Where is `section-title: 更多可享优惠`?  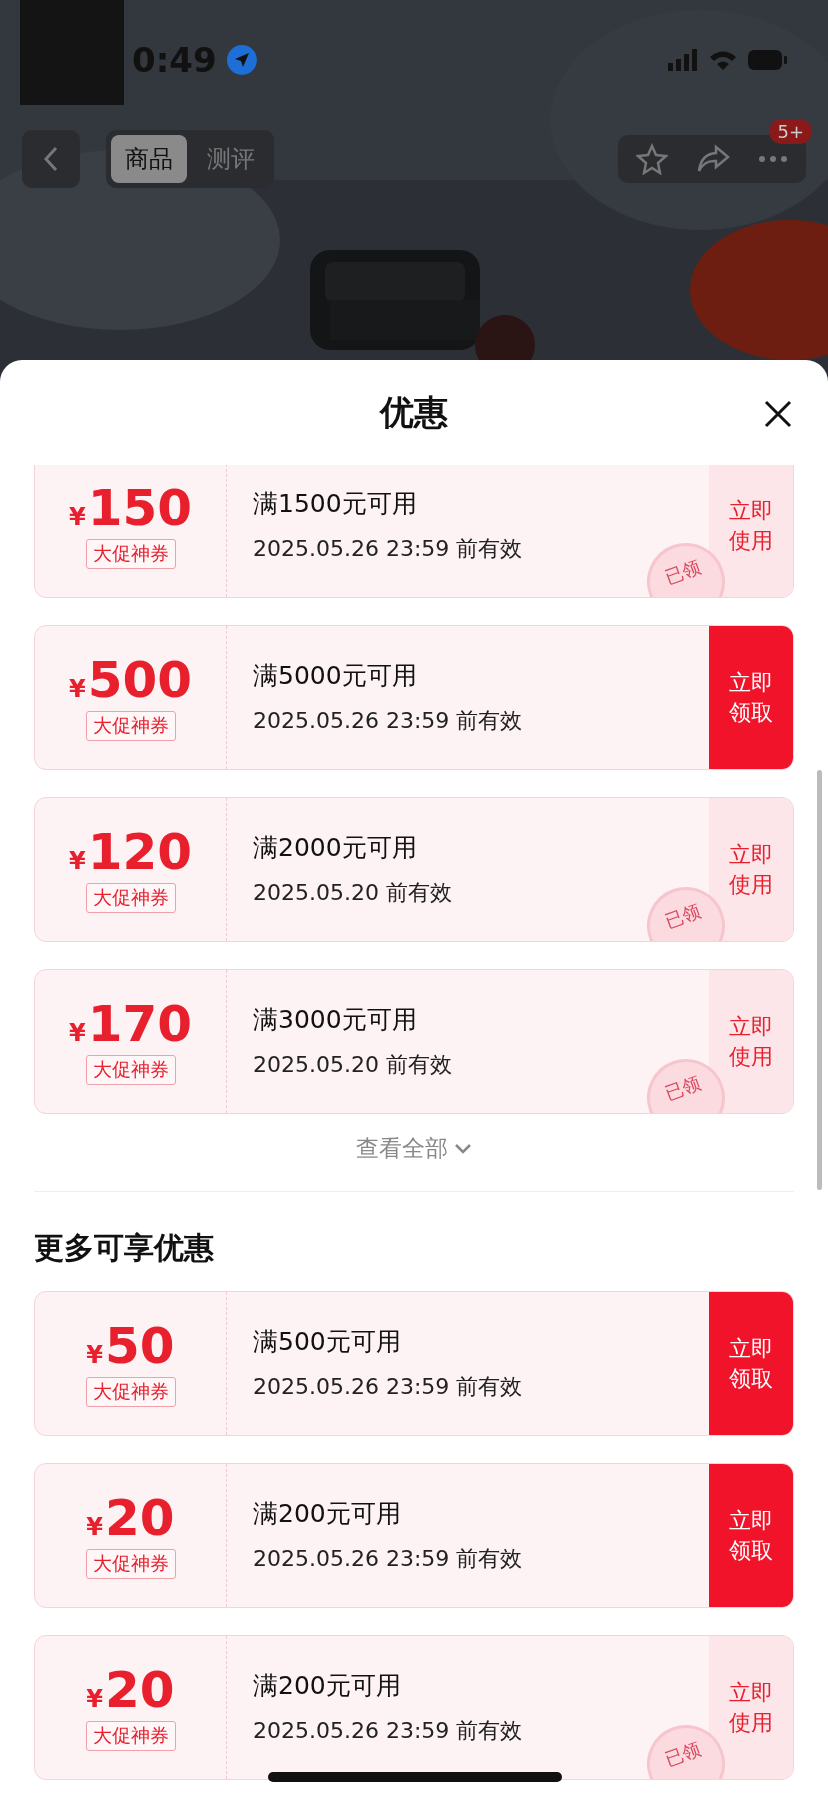
section-title: 更多可享优惠 is located at coordinates (124, 1248).